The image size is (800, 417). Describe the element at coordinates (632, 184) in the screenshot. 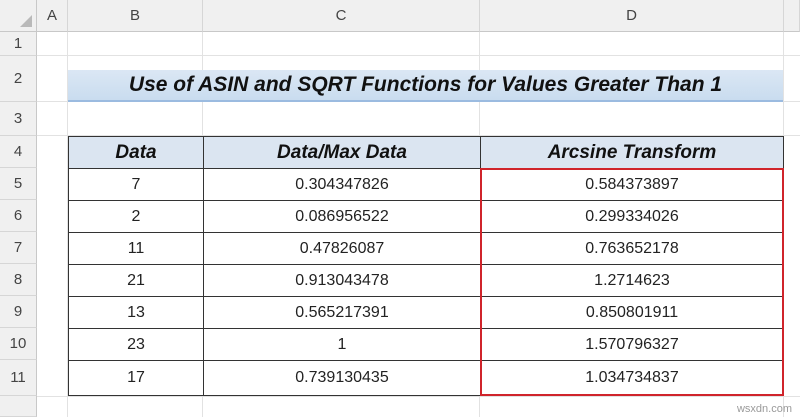

I see `table-cell: 0.584373897` at that location.